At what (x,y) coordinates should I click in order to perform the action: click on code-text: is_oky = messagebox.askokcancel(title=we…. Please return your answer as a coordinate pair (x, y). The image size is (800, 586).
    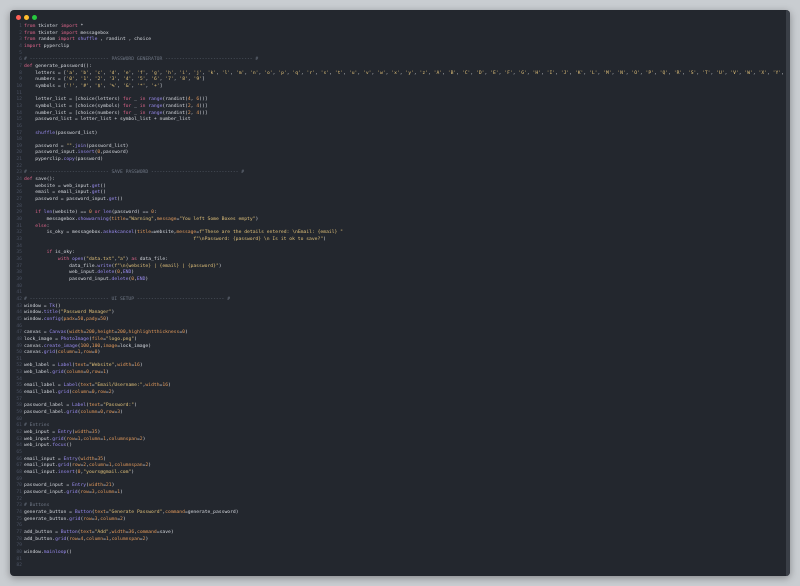
    Looking at the image, I should click on (195, 233).